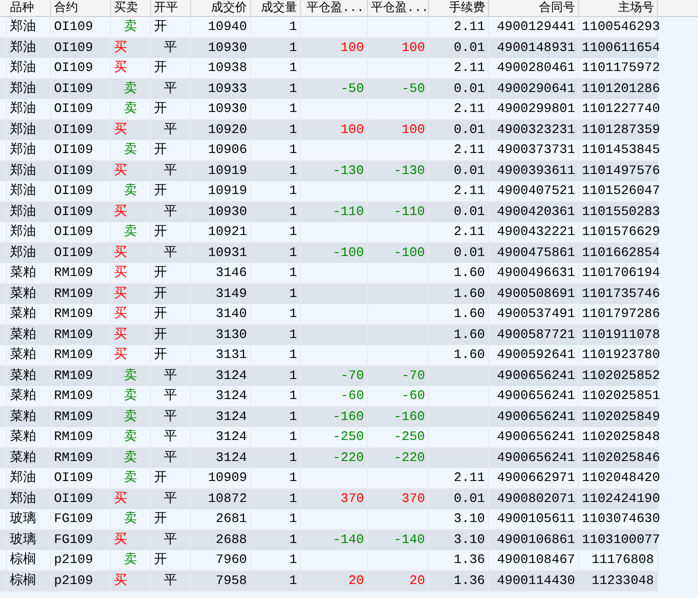 Image resolution: width=698 pixels, height=598 pixels. What do you see at coordinates (459, 581) in the screenshot?
I see `table-cell: 1.36` at bounding box center [459, 581].